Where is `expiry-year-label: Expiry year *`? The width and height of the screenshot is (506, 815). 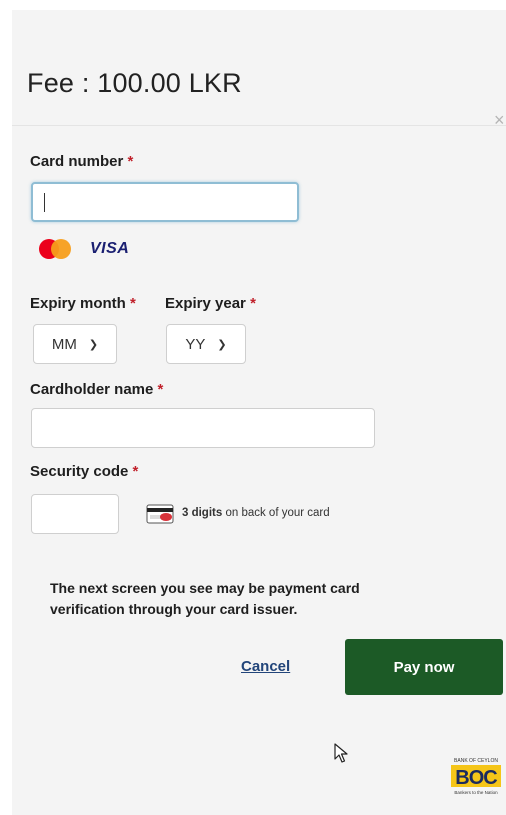
expiry-year-label: Expiry year * is located at coordinates (210, 303).